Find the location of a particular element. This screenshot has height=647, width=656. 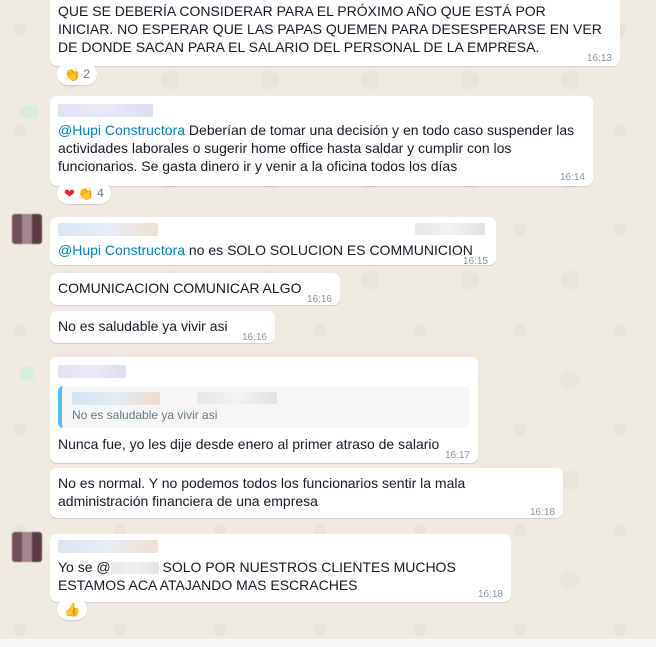

thumbs-up-icon: 👍 is located at coordinates (72, 609).